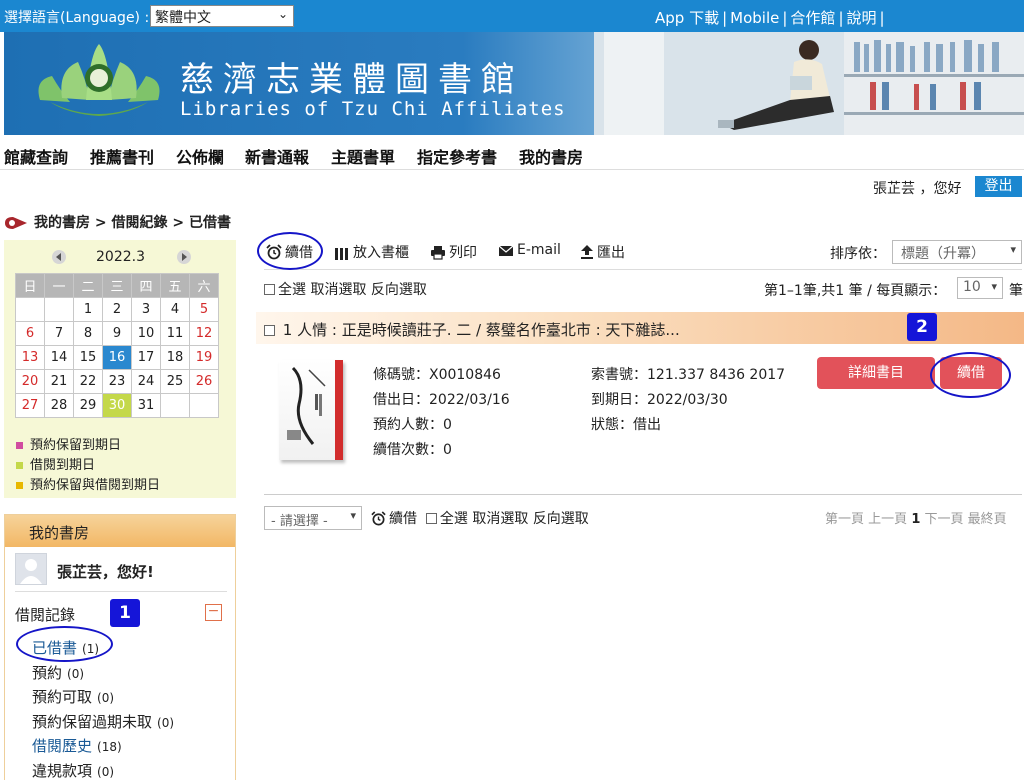 The width and height of the screenshot is (1024, 780). What do you see at coordinates (58, 672) in the screenshot?
I see `sidebar-item-reservations: 預約 (0)` at bounding box center [58, 672].